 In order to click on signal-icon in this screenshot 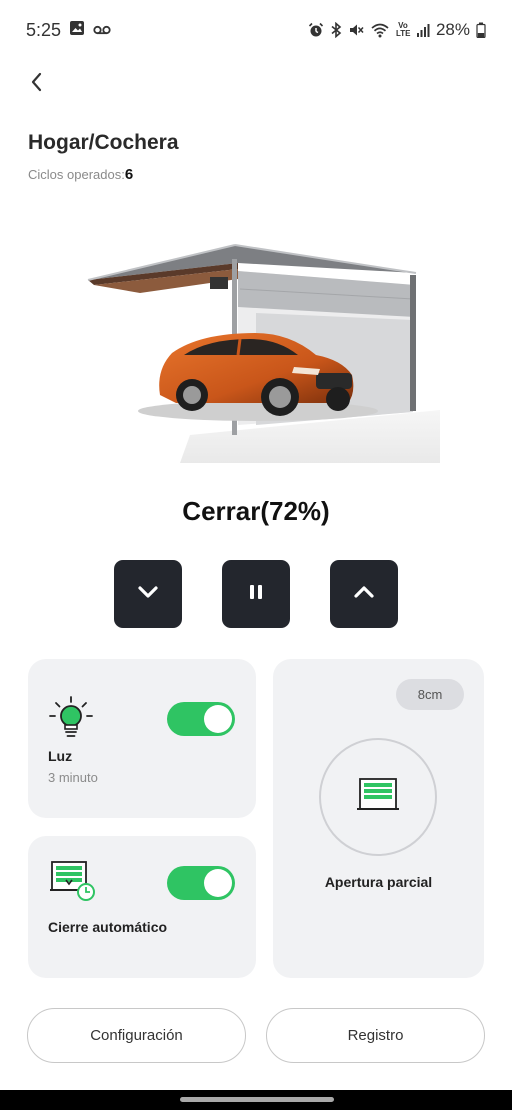, I will do `click(423, 30)`.